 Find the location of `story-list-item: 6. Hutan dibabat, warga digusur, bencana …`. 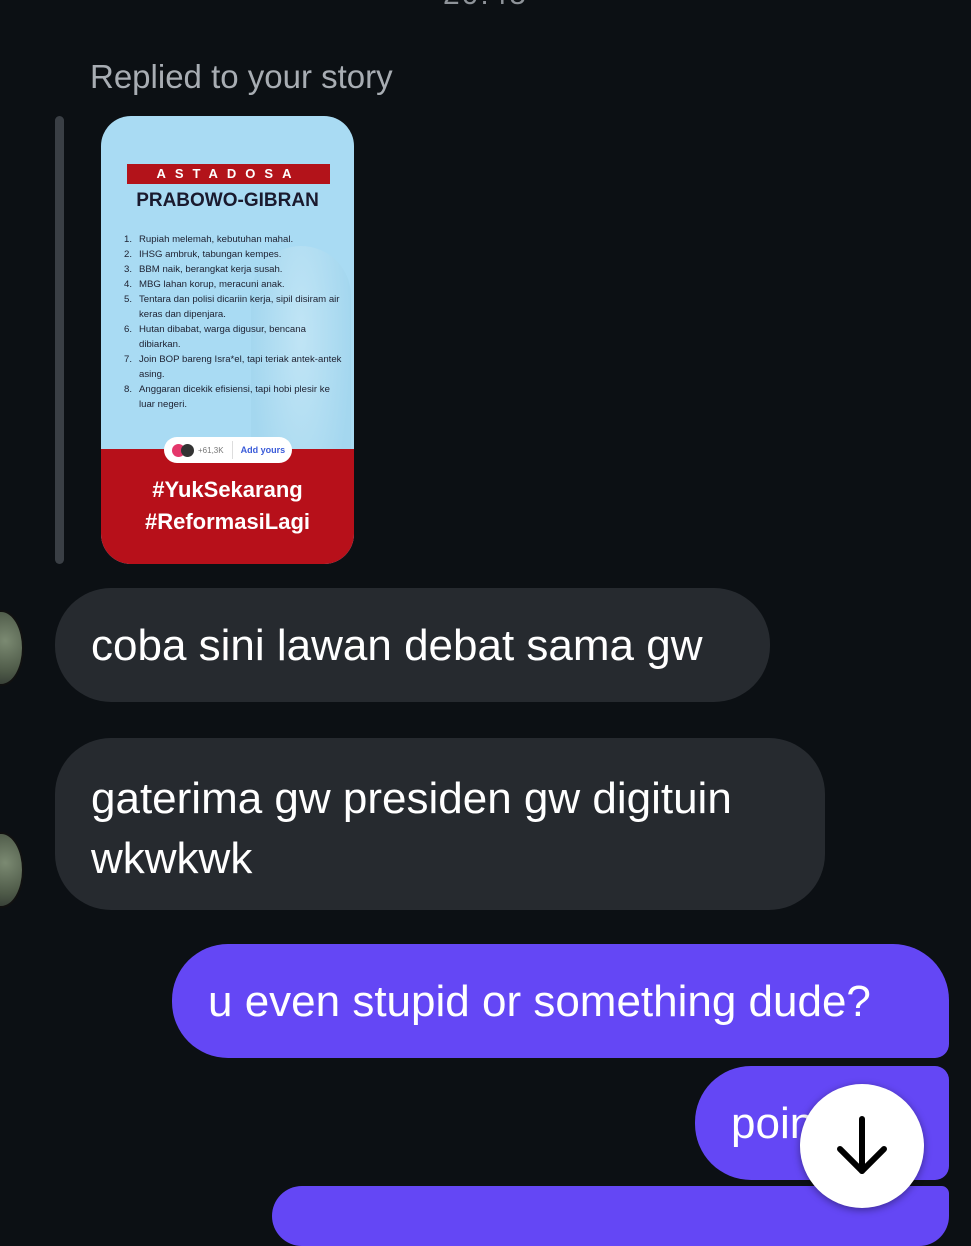

story-list-item: 6. Hutan dibabat, warga digusur, bencana … is located at coordinates (215, 337).